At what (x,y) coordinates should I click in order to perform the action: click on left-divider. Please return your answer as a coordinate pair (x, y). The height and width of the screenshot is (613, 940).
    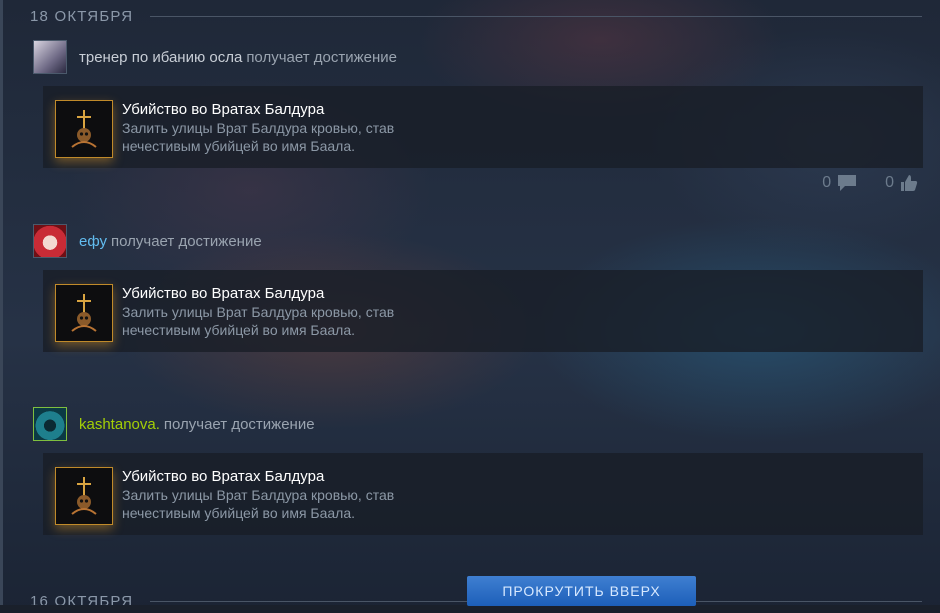
    Looking at the image, I should click on (1, 306).